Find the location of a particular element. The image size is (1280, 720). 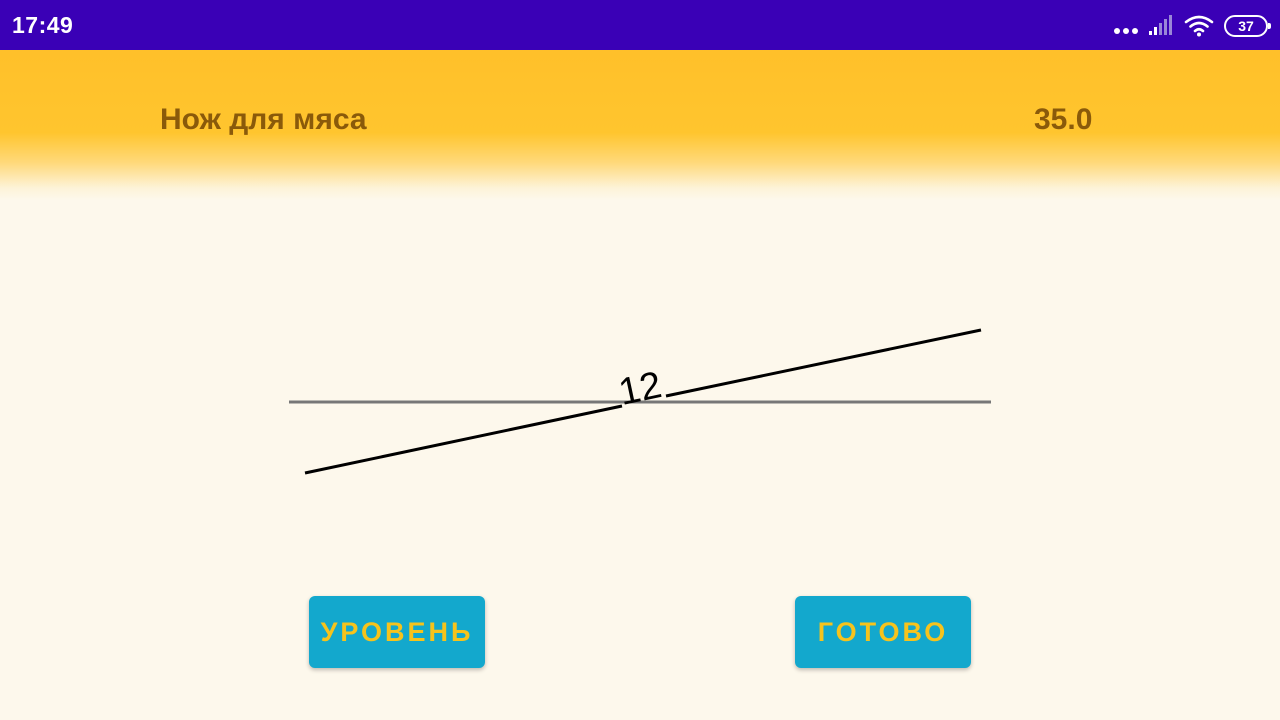

angle-label: 12 is located at coordinates (640, 389).